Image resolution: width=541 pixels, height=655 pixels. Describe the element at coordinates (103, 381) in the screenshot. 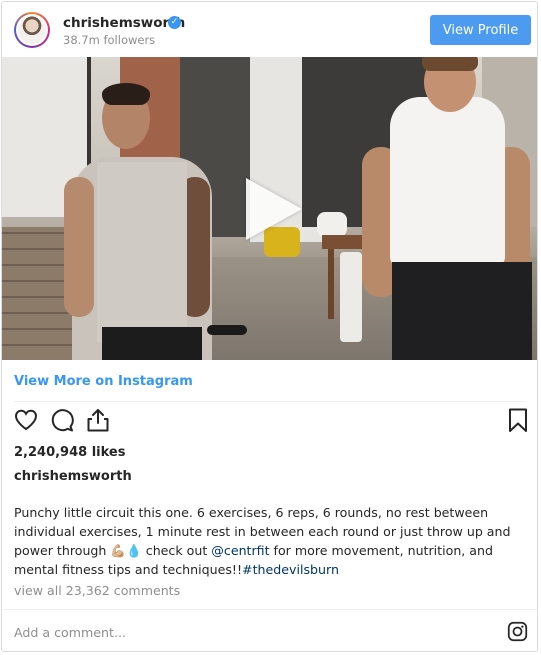

I see `view-more-on-instagram-link: View More on Instagram` at that location.